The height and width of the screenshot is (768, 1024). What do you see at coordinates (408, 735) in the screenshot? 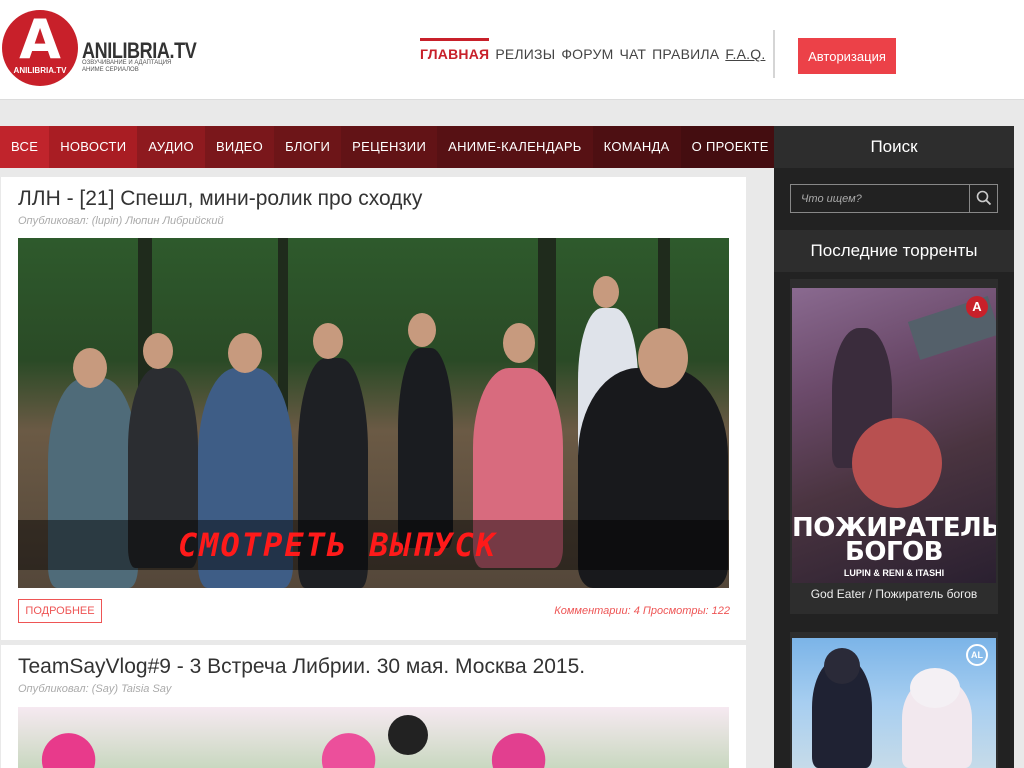
I see `vlog-sign-icon` at bounding box center [408, 735].